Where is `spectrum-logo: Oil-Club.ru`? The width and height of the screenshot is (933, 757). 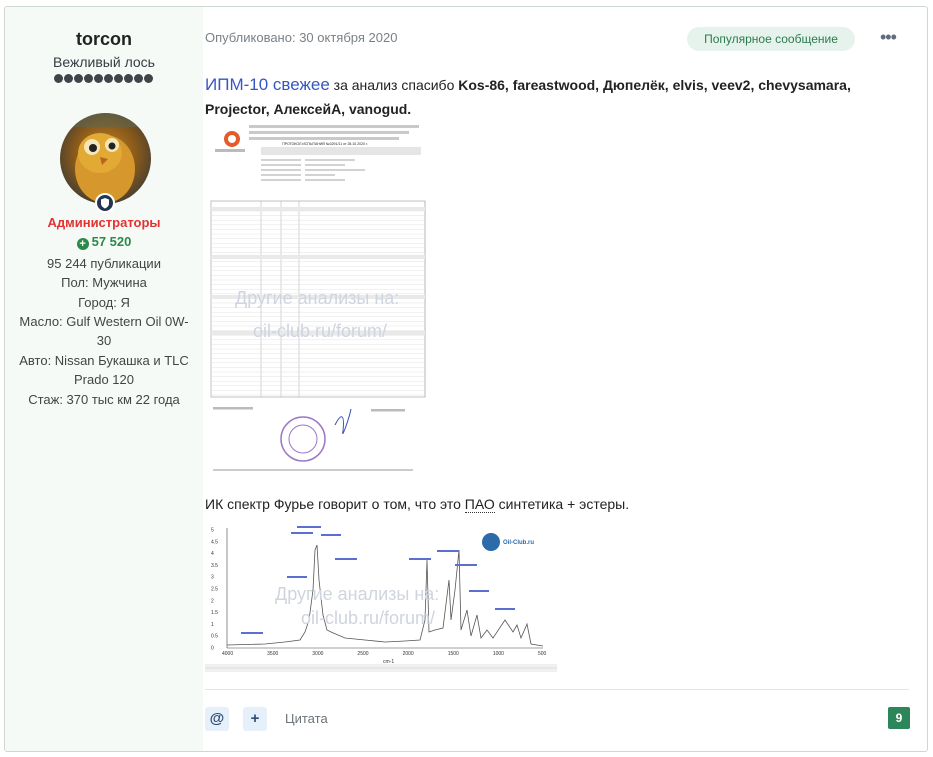
spectrum-logo: Oil-Club.ru is located at coordinates (518, 543).